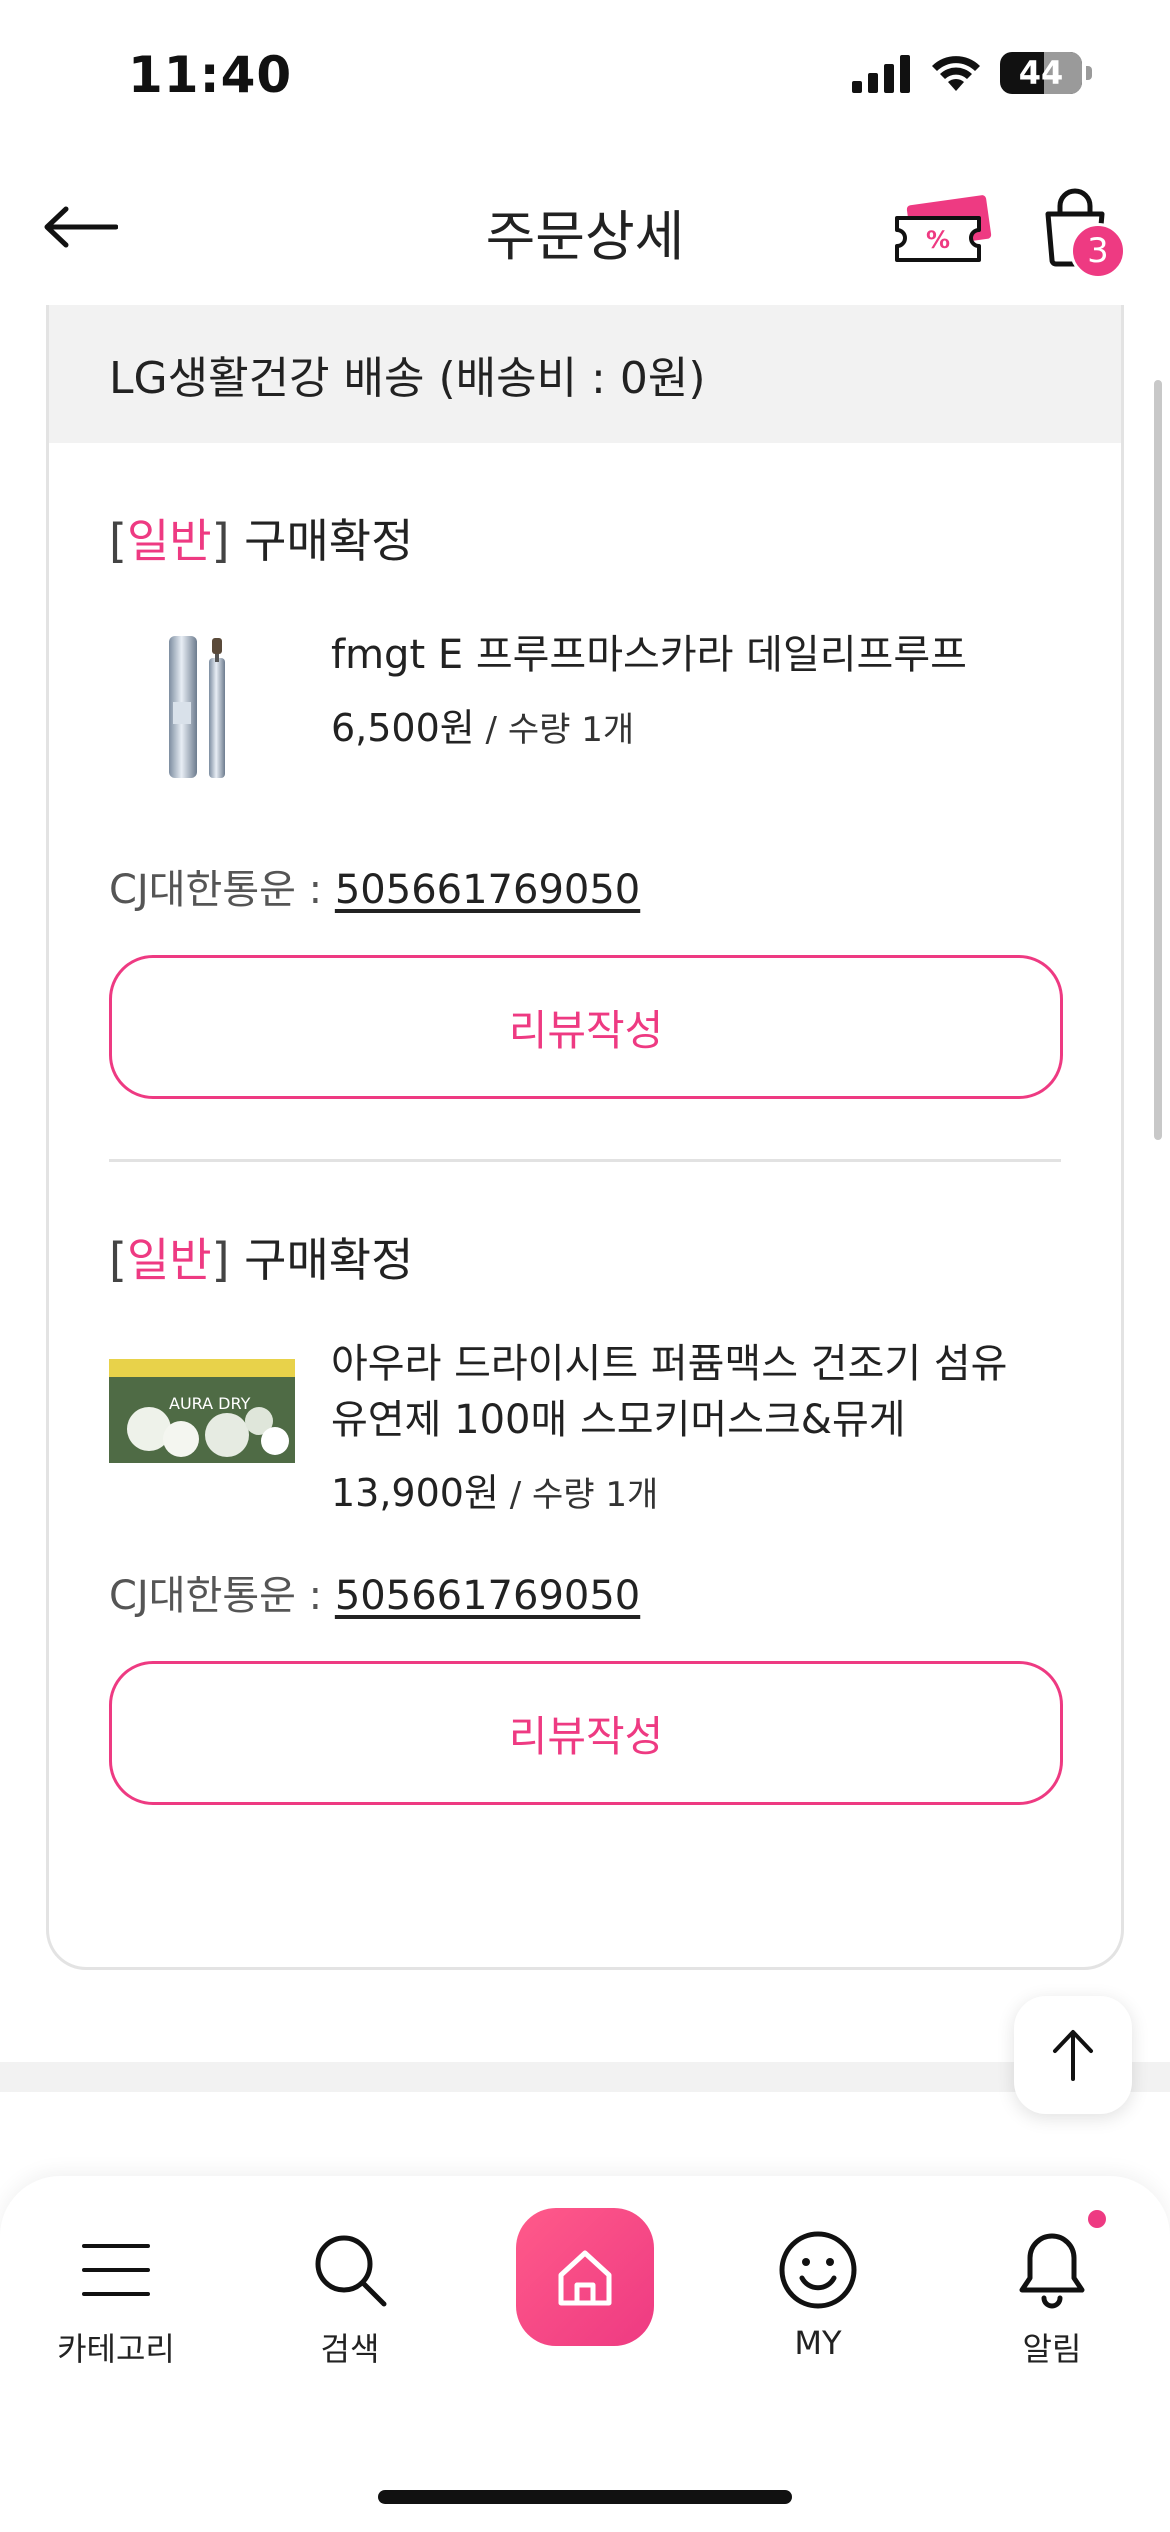  What do you see at coordinates (197, 707) in the screenshot?
I see `mascara-image` at bounding box center [197, 707].